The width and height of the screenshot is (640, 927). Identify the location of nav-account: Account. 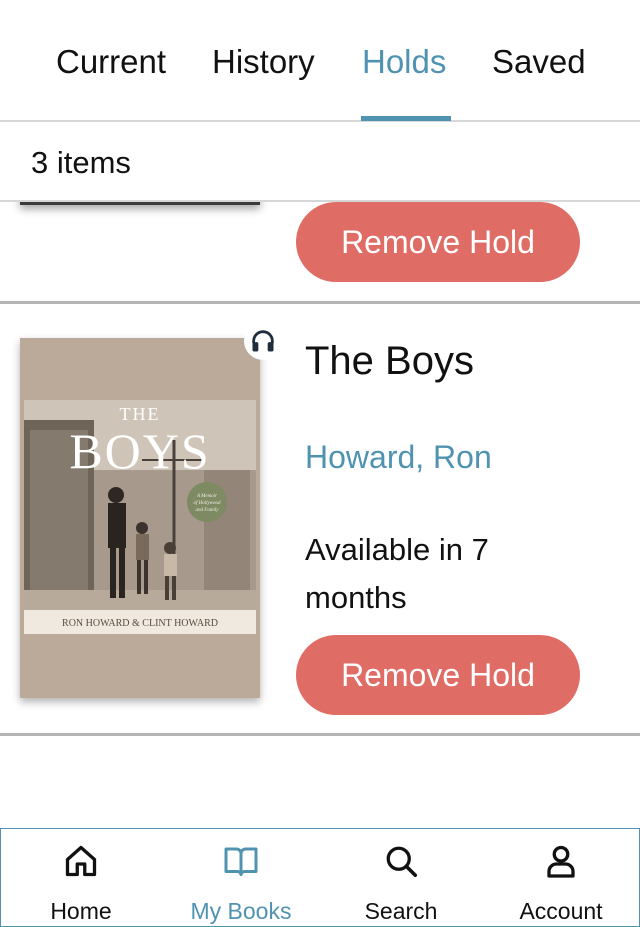
(560, 878).